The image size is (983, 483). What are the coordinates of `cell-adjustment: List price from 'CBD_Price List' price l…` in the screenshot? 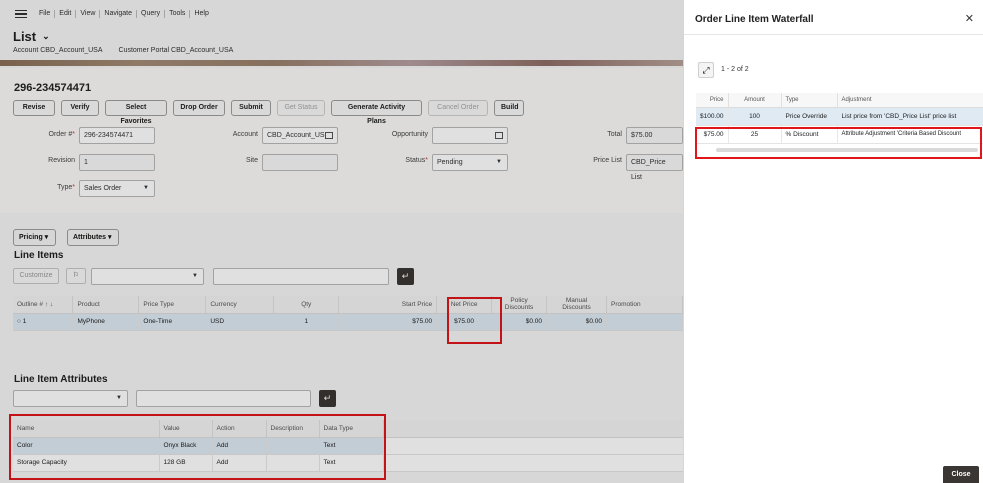 It's located at (910, 116).